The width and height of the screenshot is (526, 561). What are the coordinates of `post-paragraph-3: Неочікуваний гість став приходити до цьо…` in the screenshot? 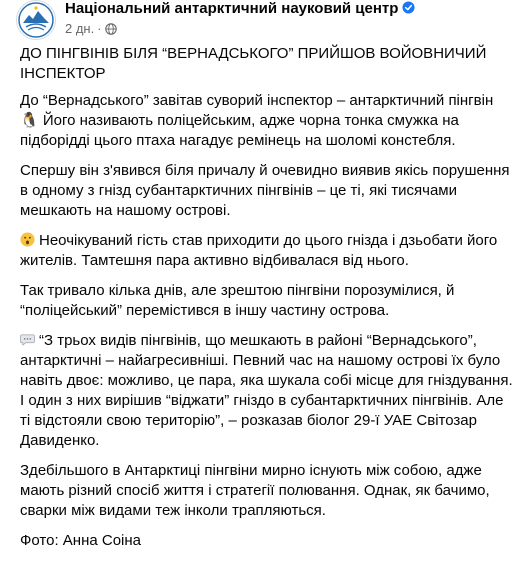 It's located at (268, 251).